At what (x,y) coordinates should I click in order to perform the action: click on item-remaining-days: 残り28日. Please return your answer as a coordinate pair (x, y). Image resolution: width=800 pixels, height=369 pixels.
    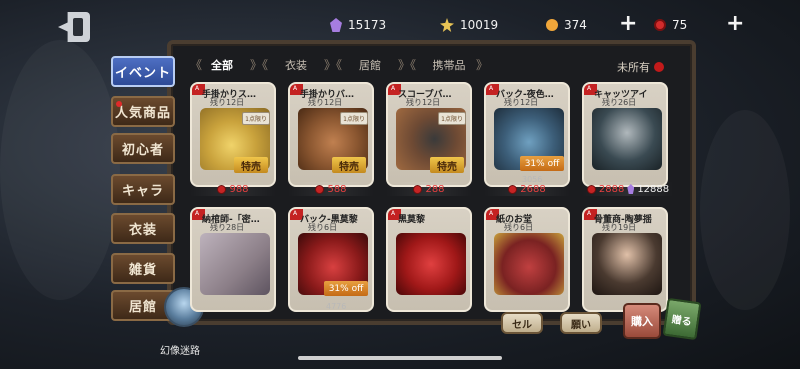
    Looking at the image, I should click on (227, 227).